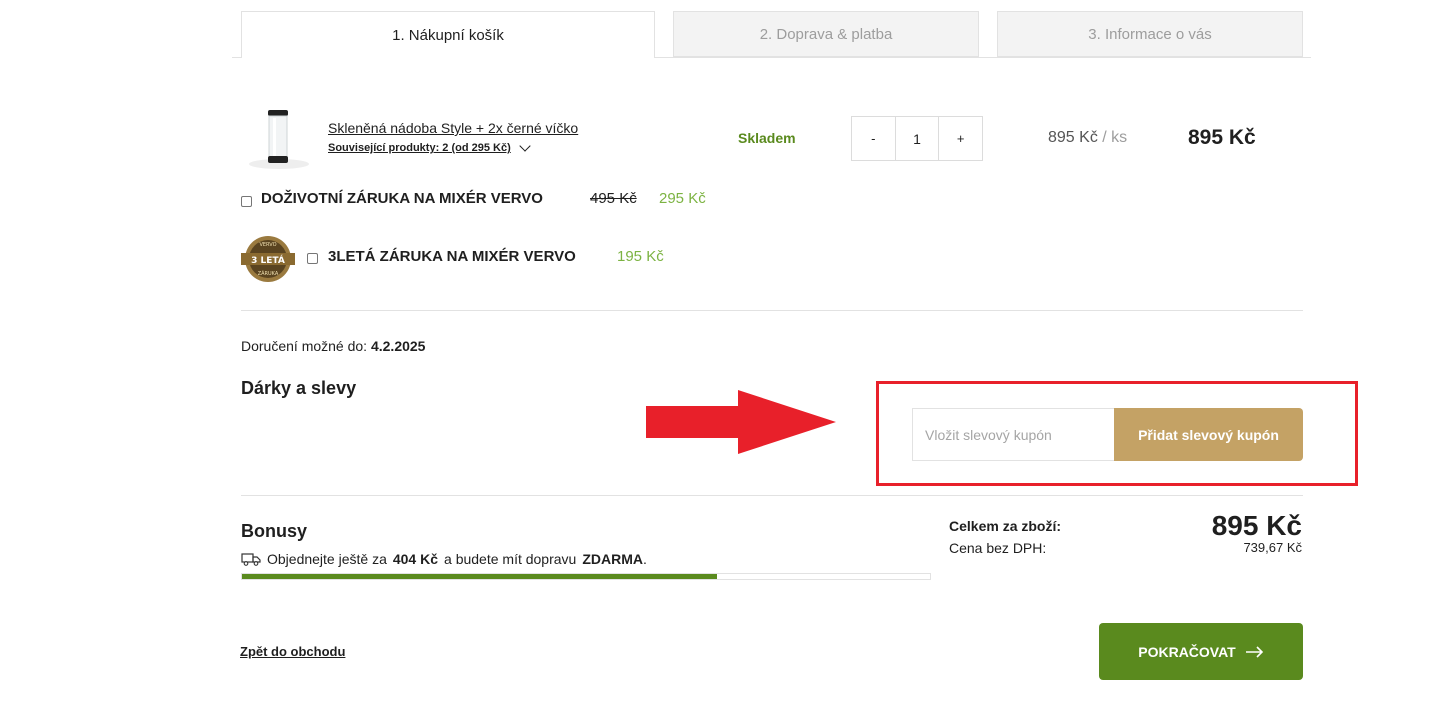 The image size is (1439, 719). Describe the element at coordinates (1187, 651) in the screenshot. I see `continue-label: POKRAČOVAT` at that location.